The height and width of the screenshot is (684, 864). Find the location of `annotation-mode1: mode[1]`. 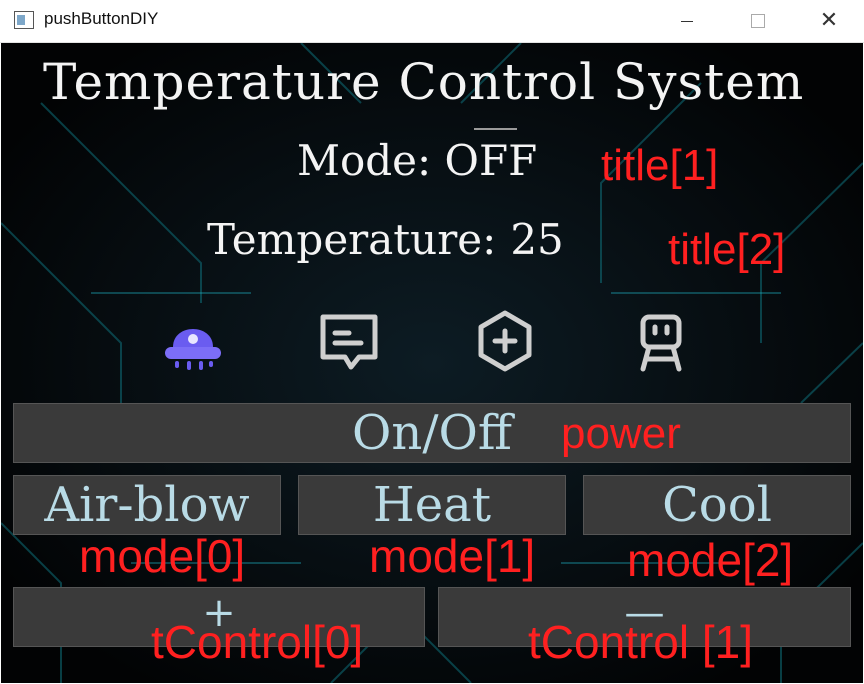

annotation-mode1: mode[1] is located at coordinates (452, 556).